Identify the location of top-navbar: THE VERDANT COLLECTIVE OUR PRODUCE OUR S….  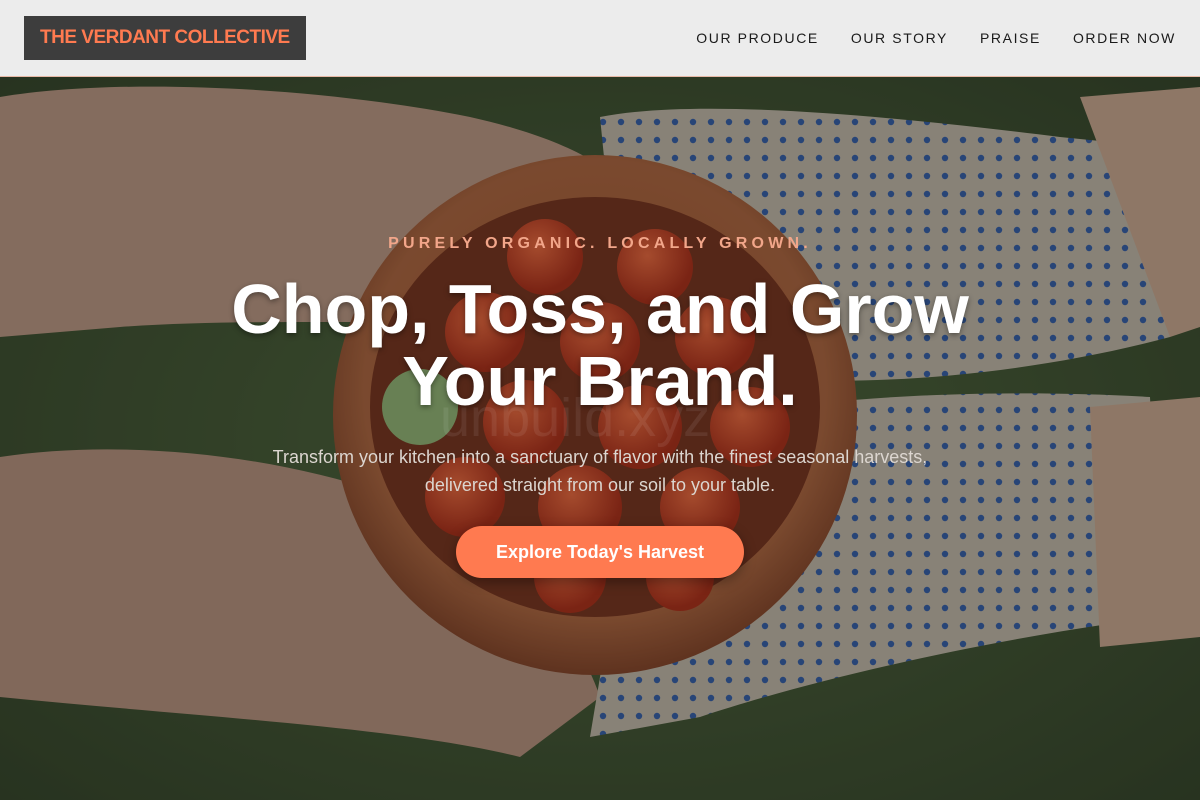
(600, 38).